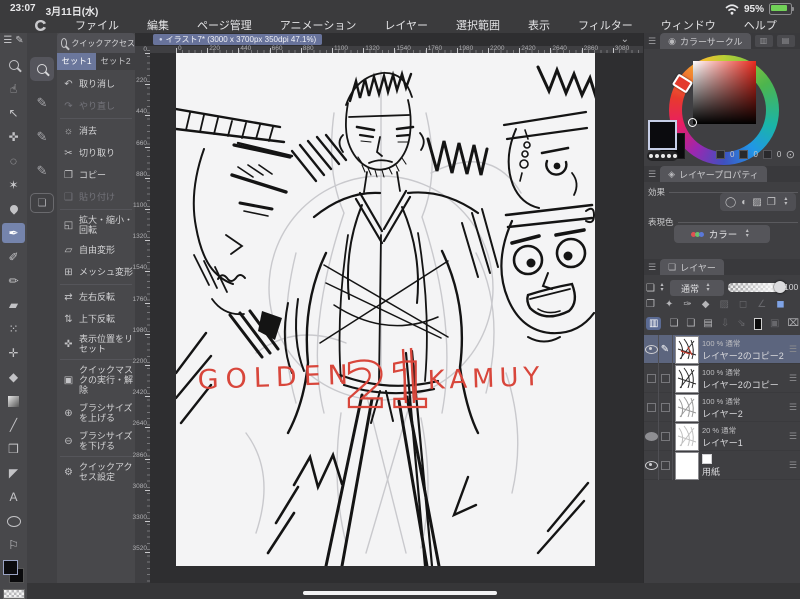 The width and height of the screenshot is (800, 599). Describe the element at coordinates (42, 203) in the screenshot. I see `material-palette-icon: ❏` at that location.